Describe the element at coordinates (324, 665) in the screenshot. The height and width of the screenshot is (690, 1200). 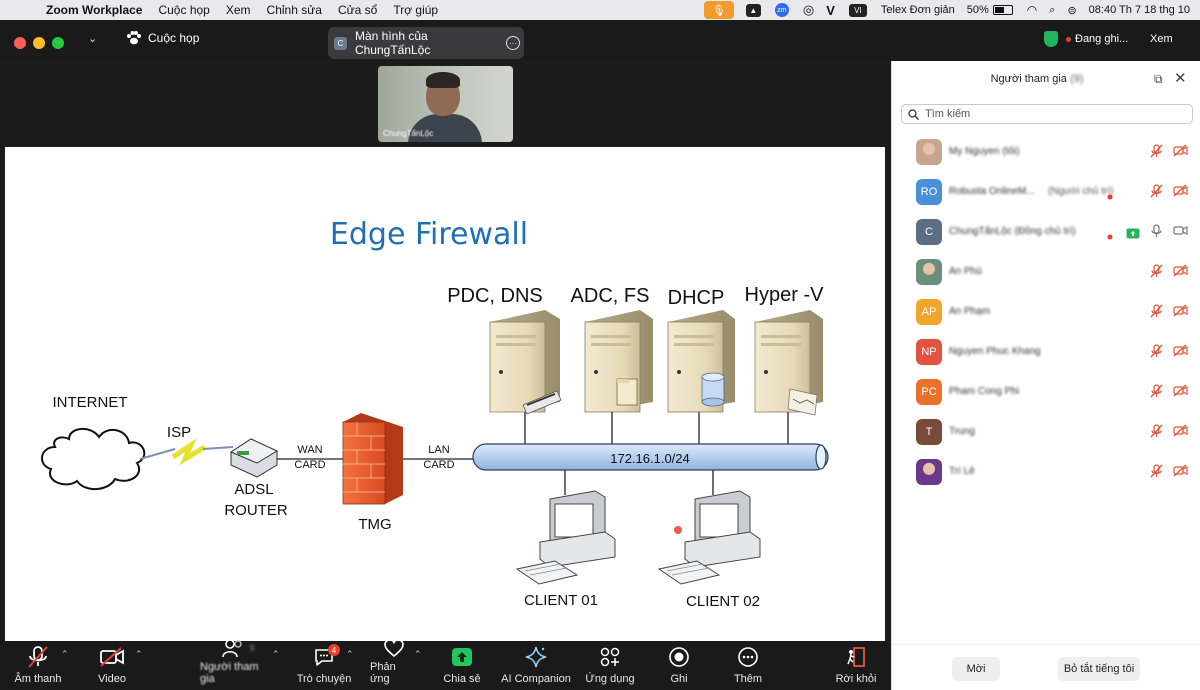
I see `chat-button: Trò chuyện` at that location.